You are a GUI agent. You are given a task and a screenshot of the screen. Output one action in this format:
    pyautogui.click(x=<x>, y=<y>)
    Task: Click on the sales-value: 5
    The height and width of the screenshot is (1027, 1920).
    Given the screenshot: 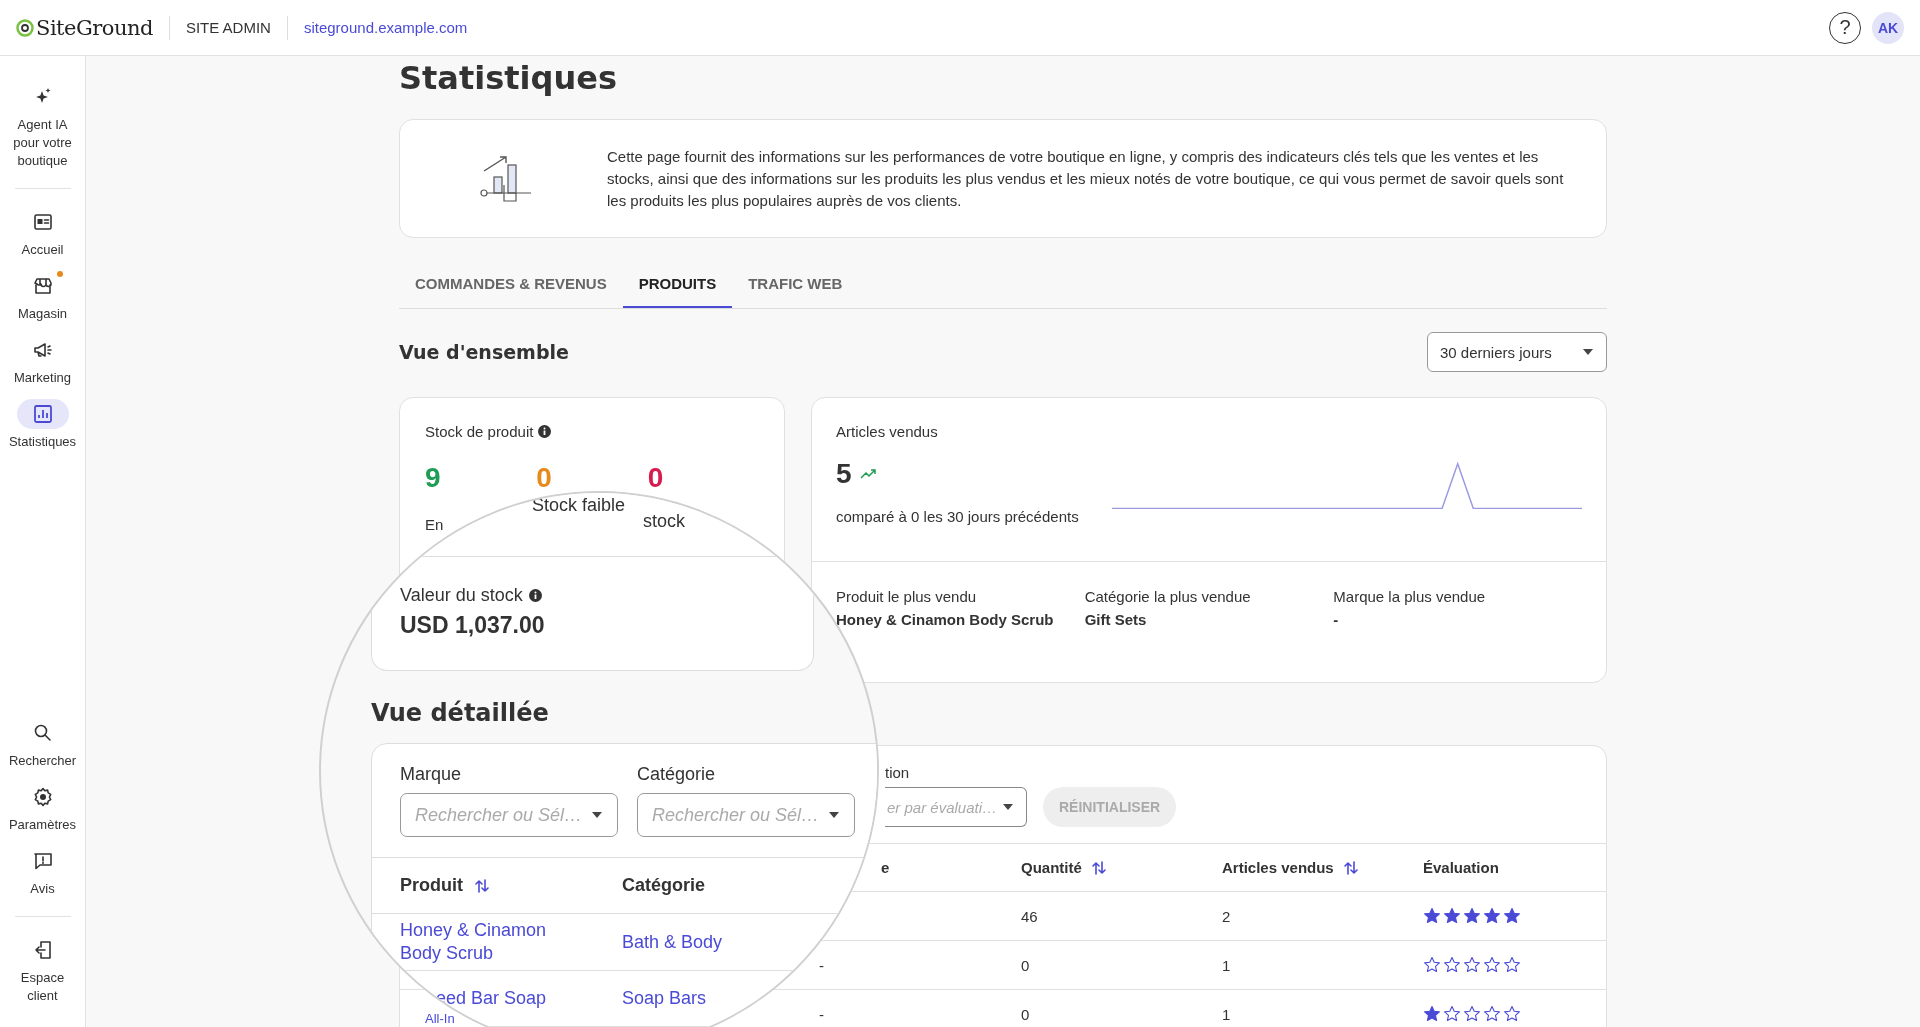 What is the action you would take?
    pyautogui.click(x=844, y=474)
    